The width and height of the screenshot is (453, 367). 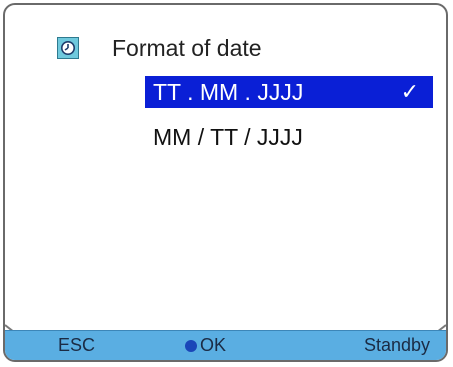 What do you see at coordinates (228, 136) in the screenshot?
I see `option-label: MM / TT / JJJJ` at bounding box center [228, 136].